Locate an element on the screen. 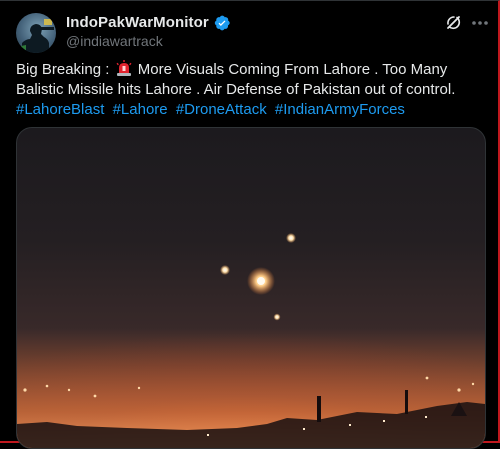 The image size is (500, 449). author-handle: @indiawartrack is located at coordinates (148, 41).